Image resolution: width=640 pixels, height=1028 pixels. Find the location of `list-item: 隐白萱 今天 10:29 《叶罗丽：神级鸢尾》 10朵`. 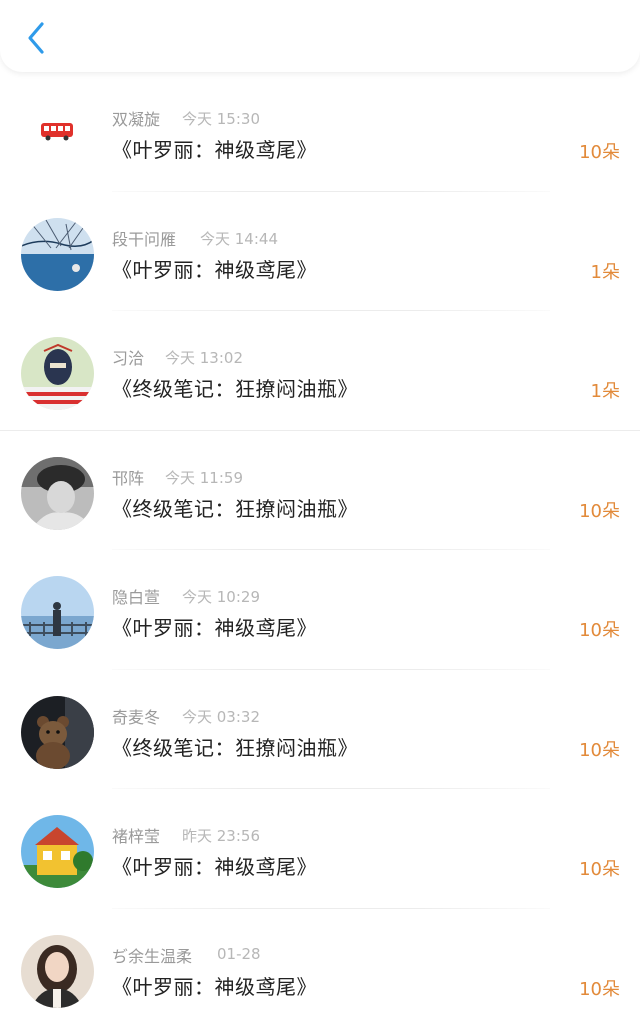

list-item: 隐白萱 今天 10:29 《叶罗丽：神级鸢尾》 10朵 is located at coordinates (320, 610).